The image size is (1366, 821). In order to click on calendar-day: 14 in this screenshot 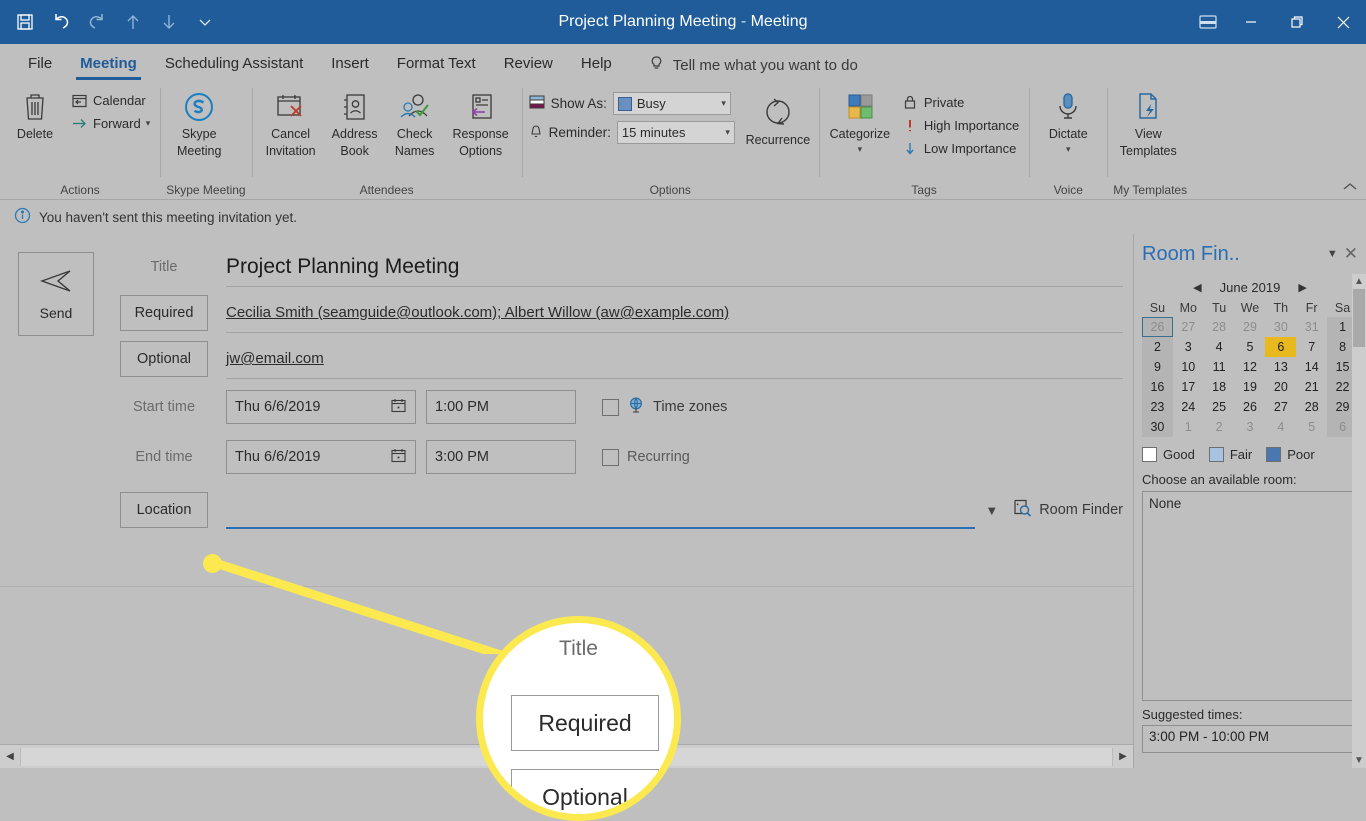, I will do `click(1311, 367)`.